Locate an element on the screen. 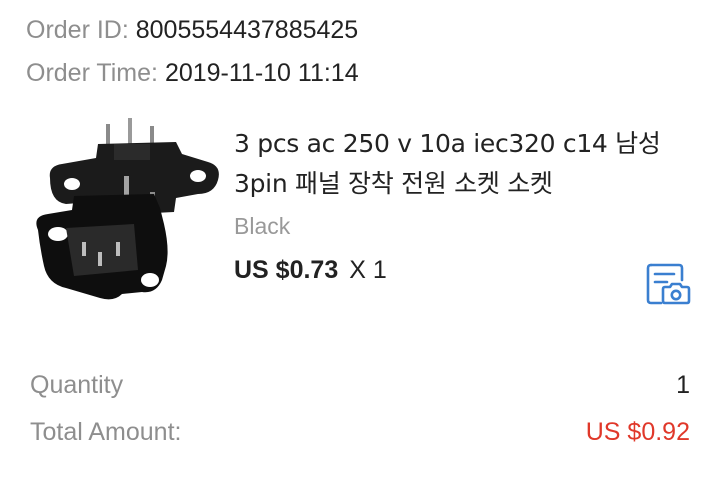 The image size is (720, 482). power-socket-icon is located at coordinates (127, 209).